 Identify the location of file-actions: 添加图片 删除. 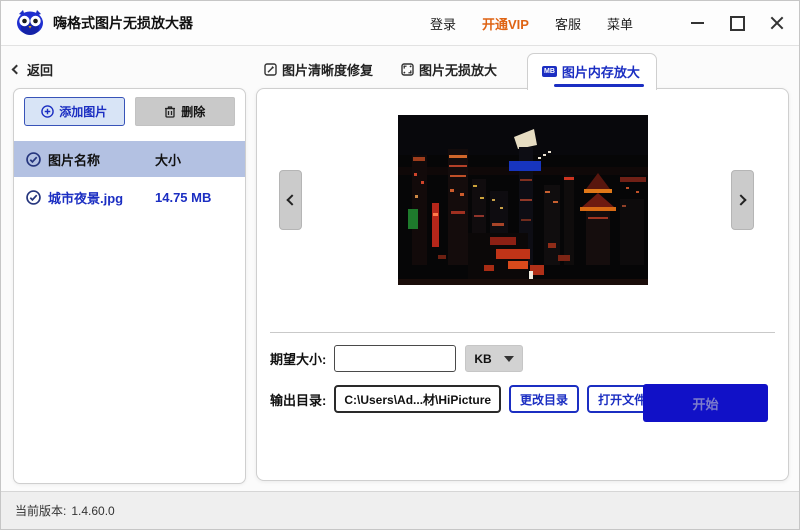
(129, 112).